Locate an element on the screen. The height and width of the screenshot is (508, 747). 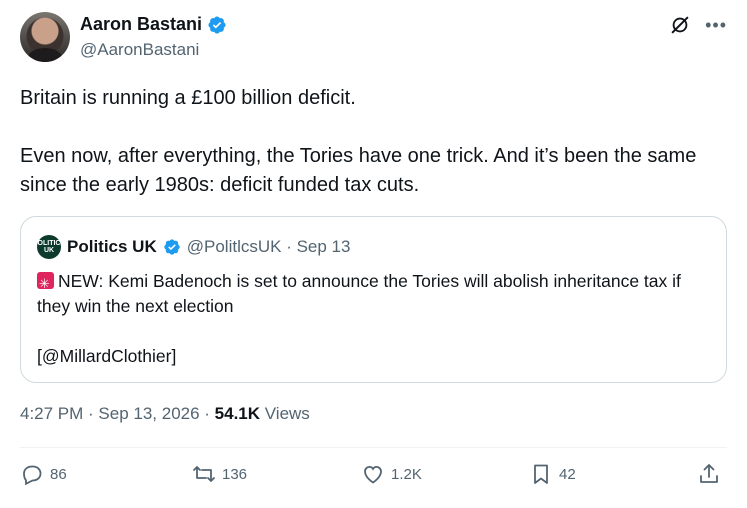
quoted-handle-date: @PolitlcsUK · Sep 13 is located at coordinates (269, 247).